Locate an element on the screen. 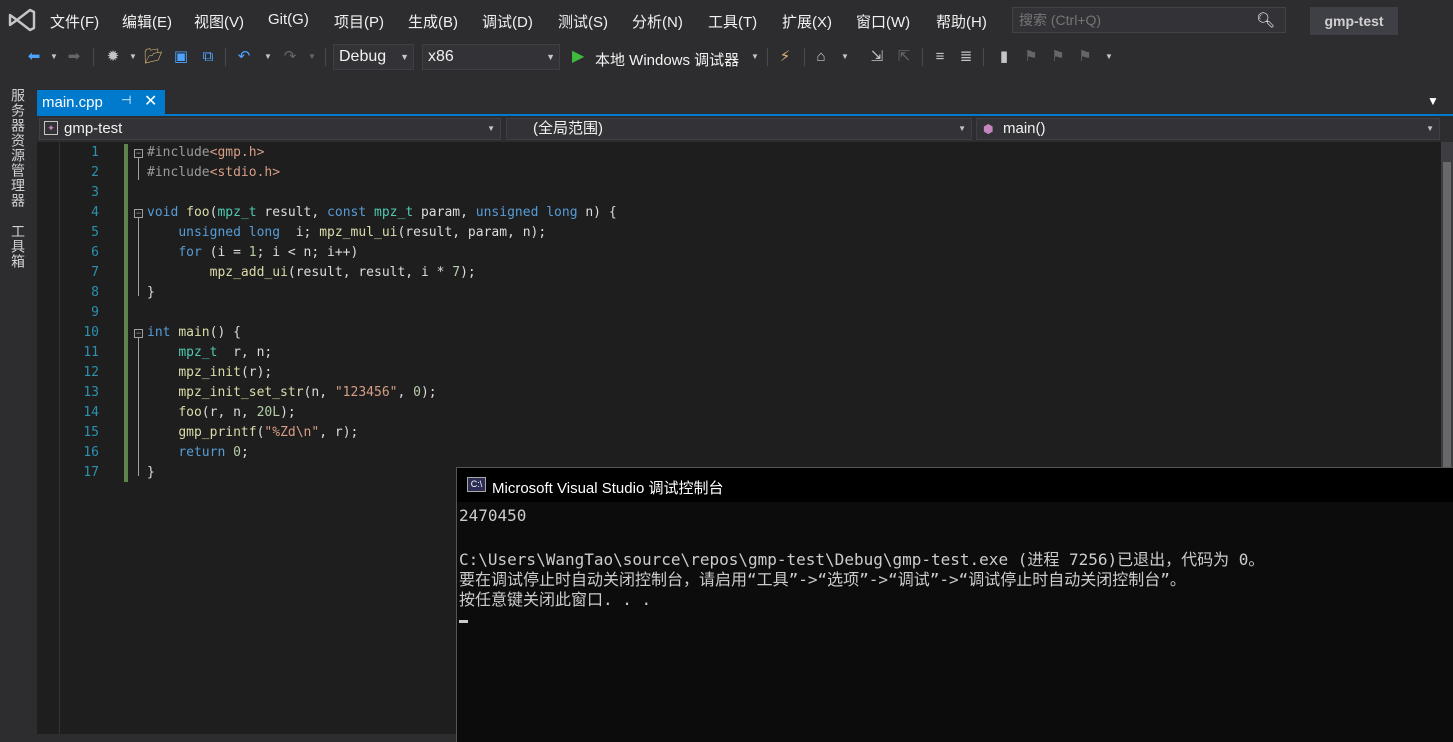 The width and height of the screenshot is (1453, 742). solution-configuration-select: Debug ▼ is located at coordinates (373, 57).